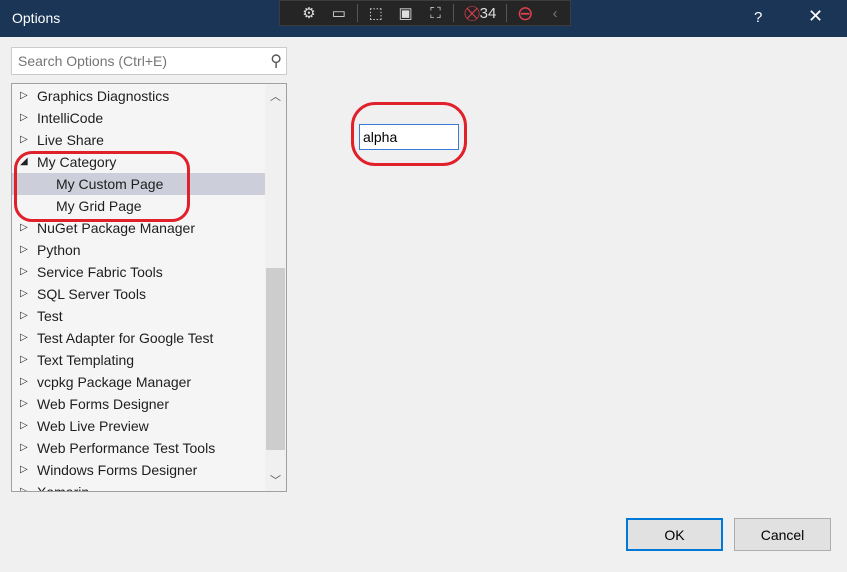 The image size is (847, 572). I want to click on tree-item: ▷ Web Performance Test Tools, so click(138, 448).